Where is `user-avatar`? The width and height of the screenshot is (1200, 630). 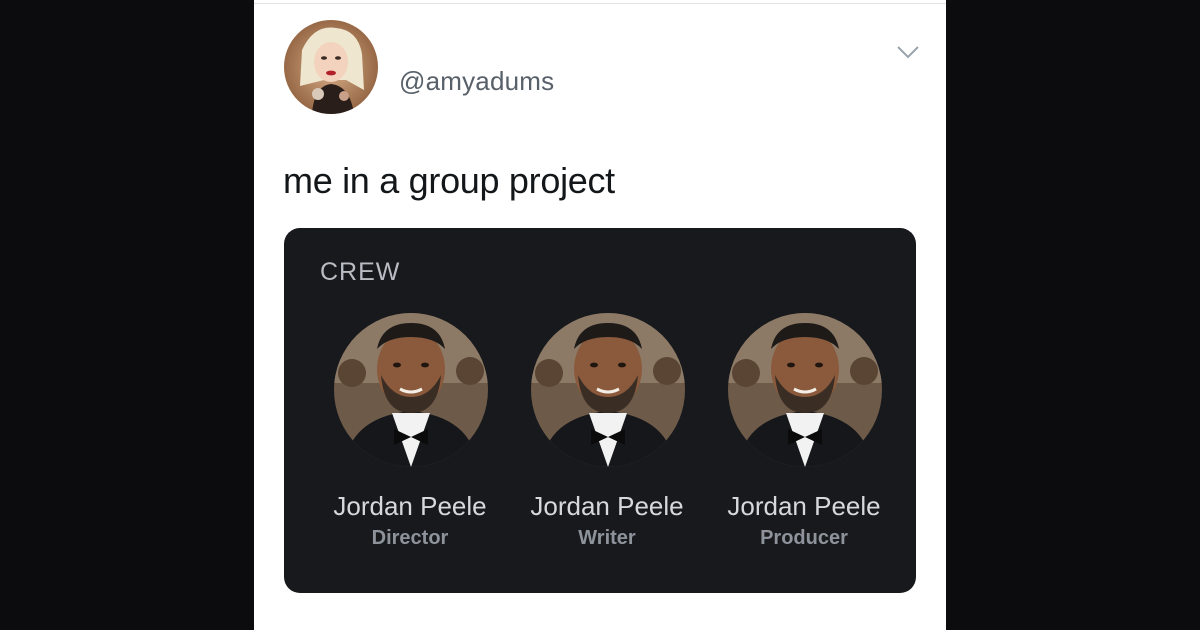 user-avatar is located at coordinates (331, 67).